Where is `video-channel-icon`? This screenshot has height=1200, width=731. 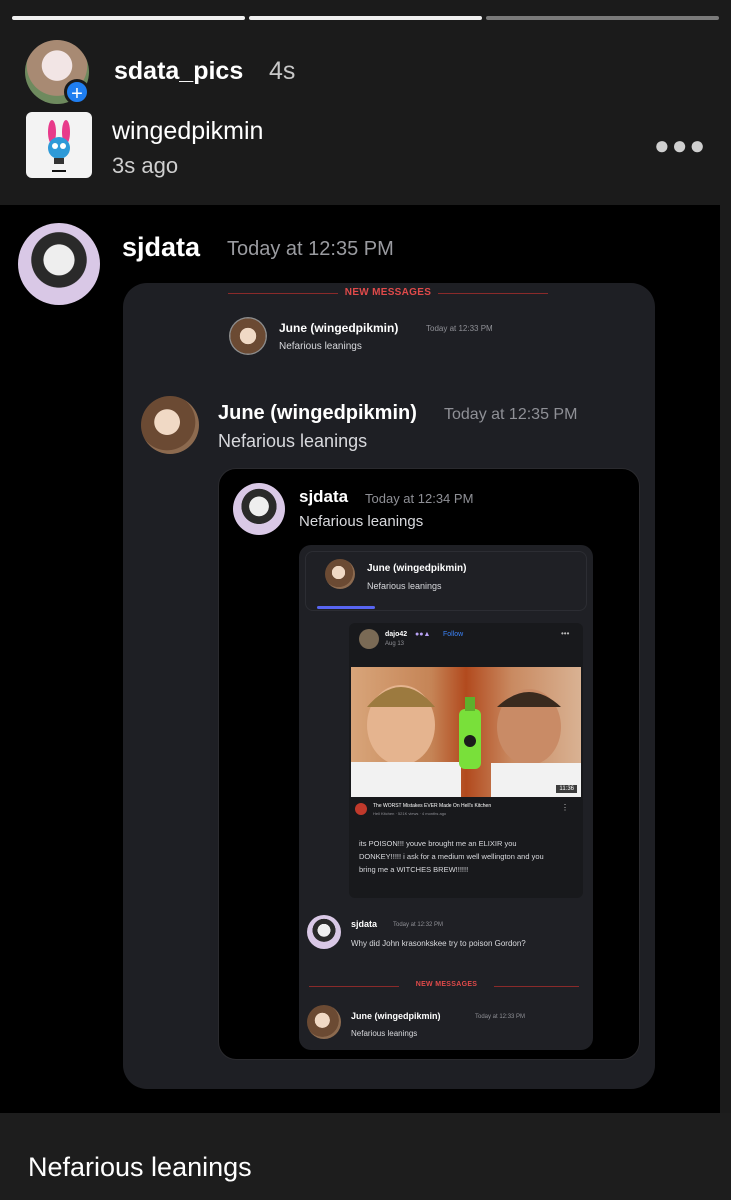 video-channel-icon is located at coordinates (361, 809).